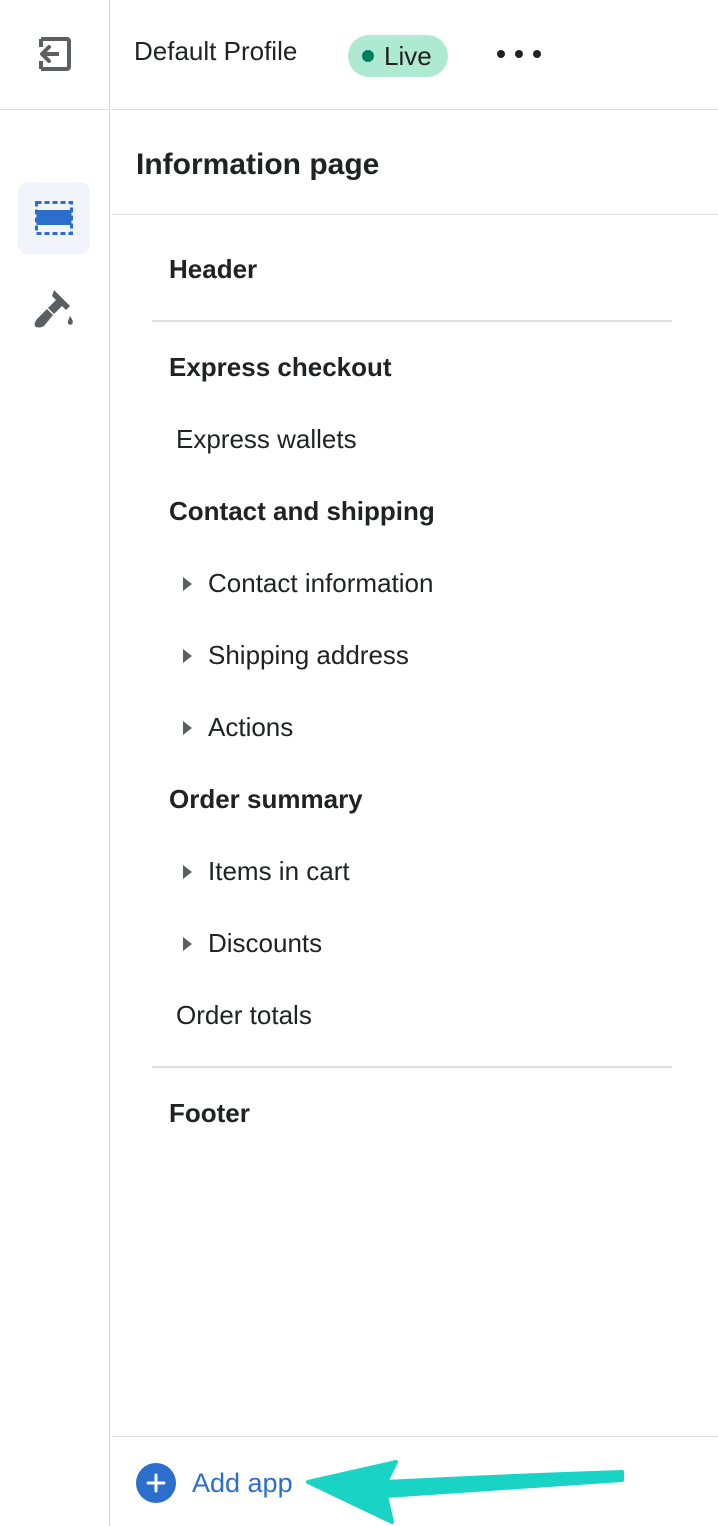  I want to click on block-items-in-cart: Items in cart, so click(266, 871).